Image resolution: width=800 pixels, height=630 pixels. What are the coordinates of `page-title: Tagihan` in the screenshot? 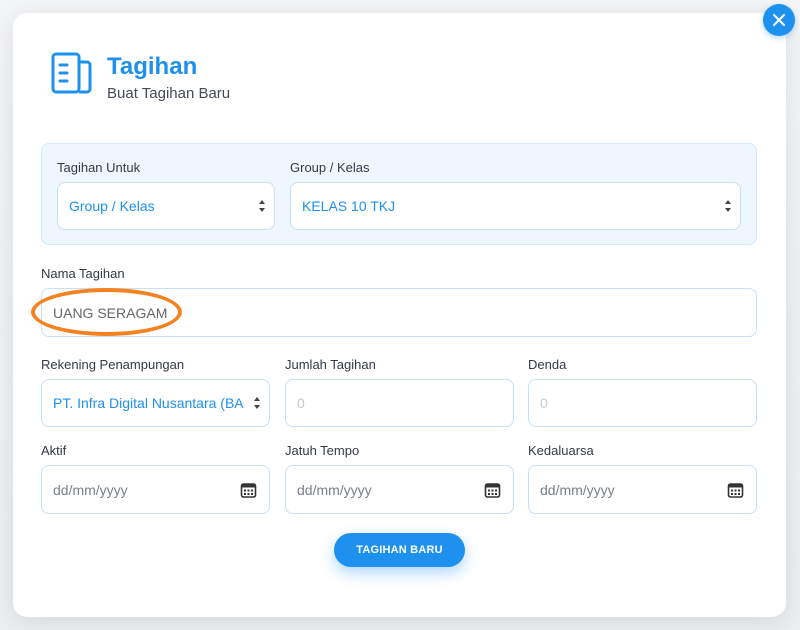 It's located at (152, 66).